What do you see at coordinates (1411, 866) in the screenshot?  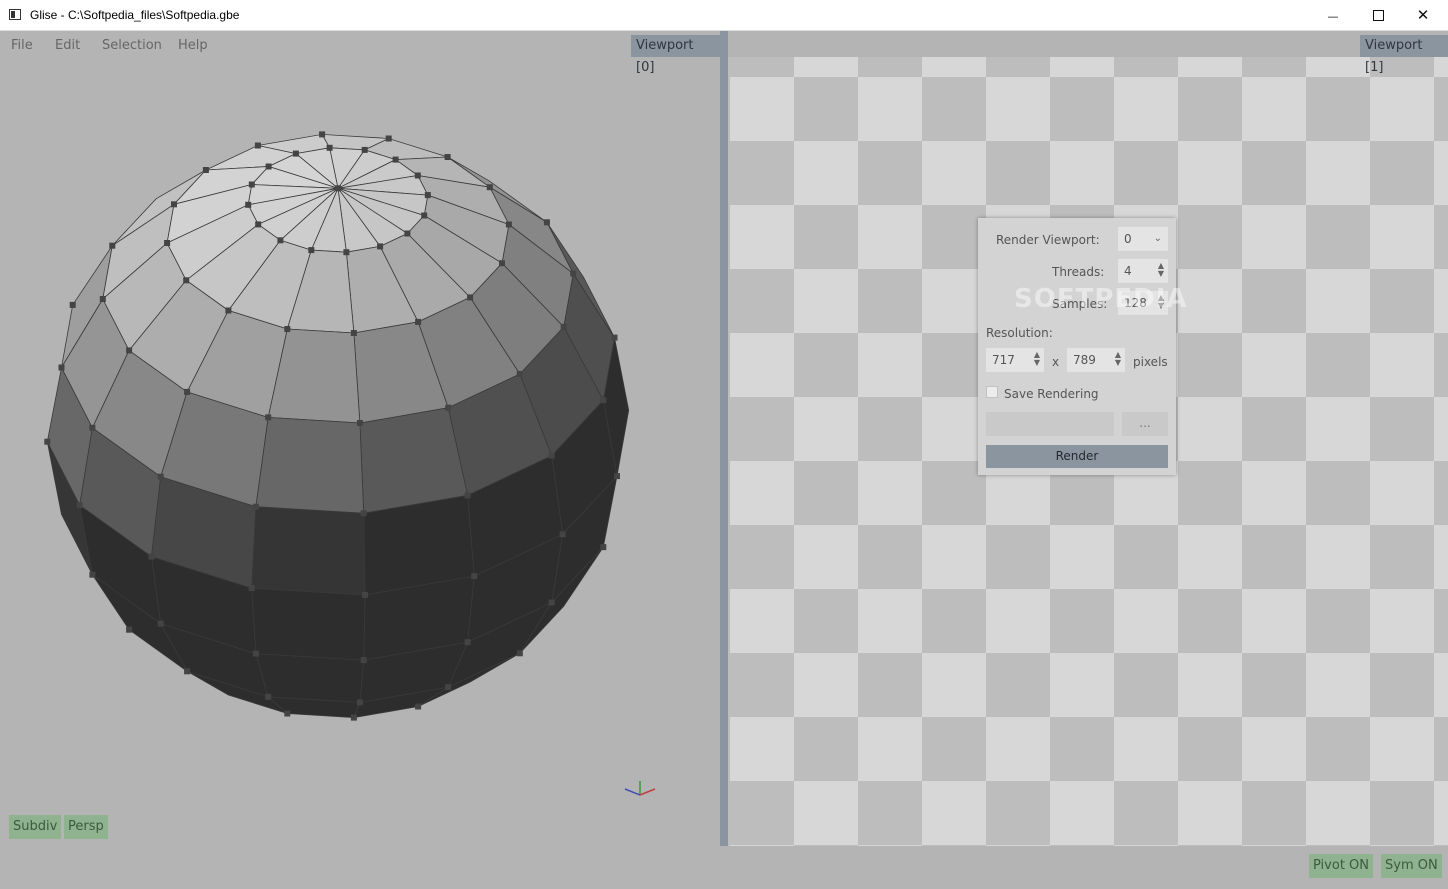 I see `sym-toggle: Sym ON` at bounding box center [1411, 866].